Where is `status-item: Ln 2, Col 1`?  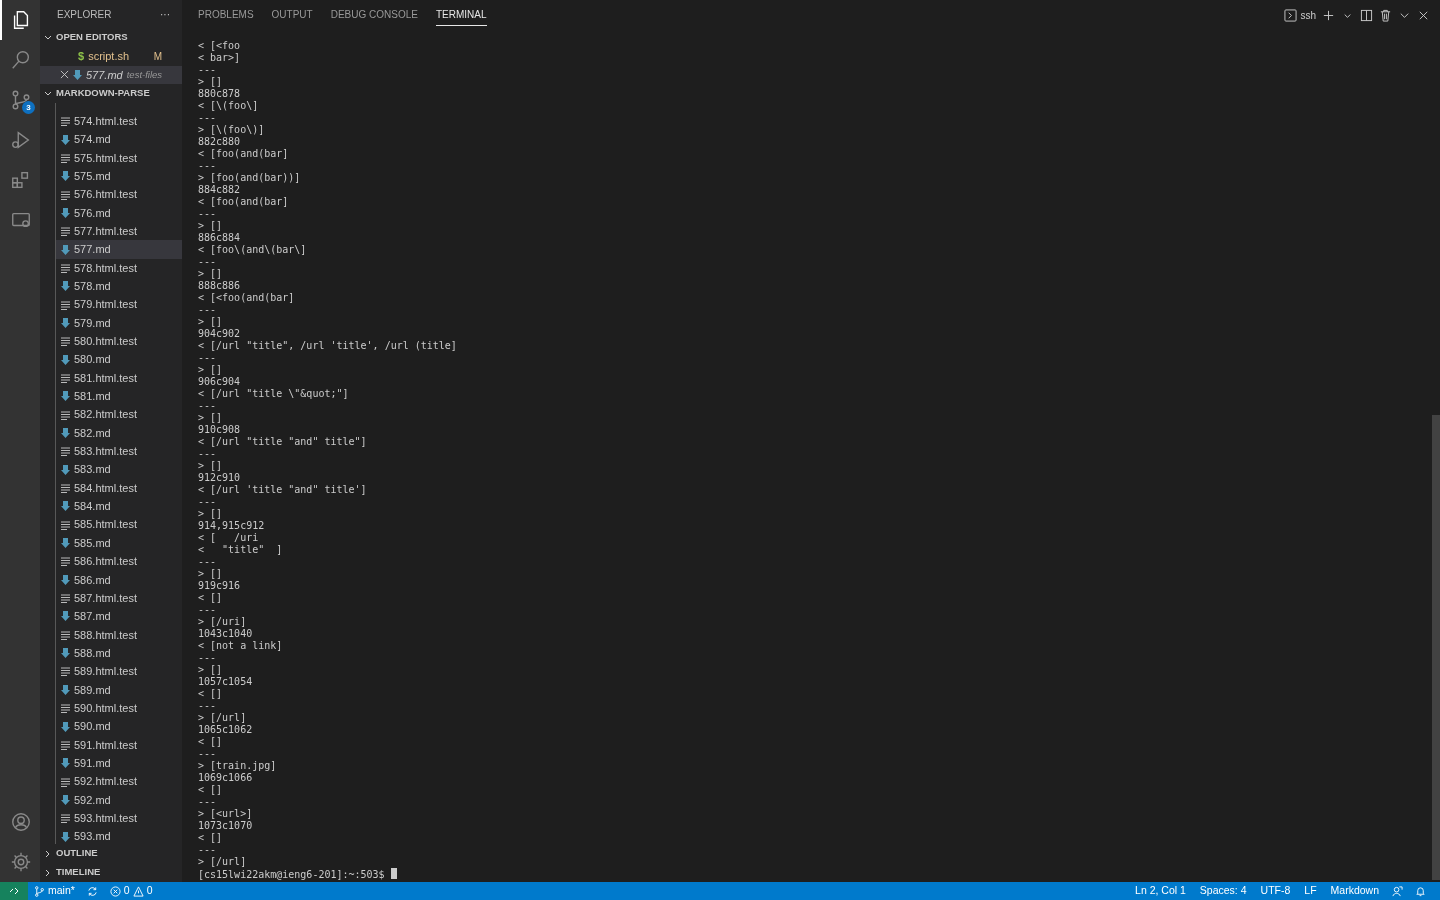
status-item: Ln 2, Col 1 is located at coordinates (1160, 891).